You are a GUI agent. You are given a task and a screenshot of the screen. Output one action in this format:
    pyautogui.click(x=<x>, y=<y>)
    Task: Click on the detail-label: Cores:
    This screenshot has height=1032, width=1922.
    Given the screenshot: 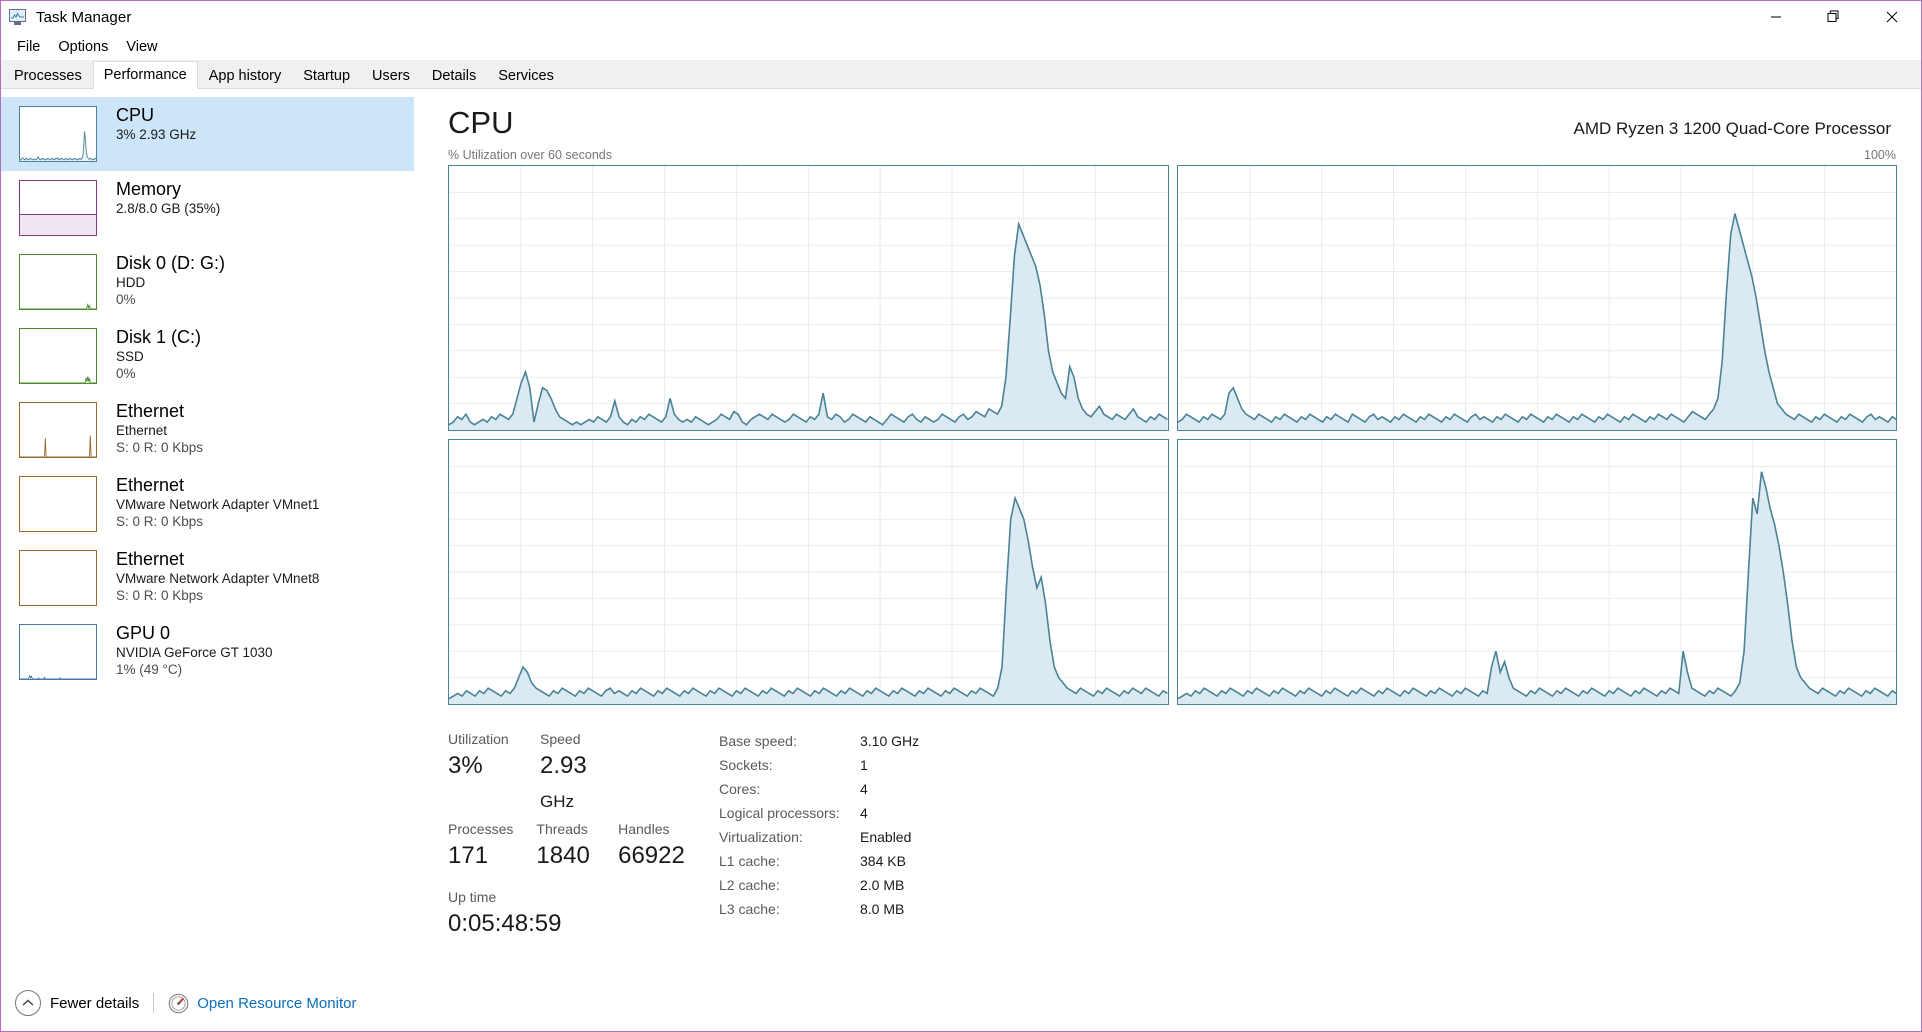 What is the action you would take?
    pyautogui.click(x=740, y=789)
    